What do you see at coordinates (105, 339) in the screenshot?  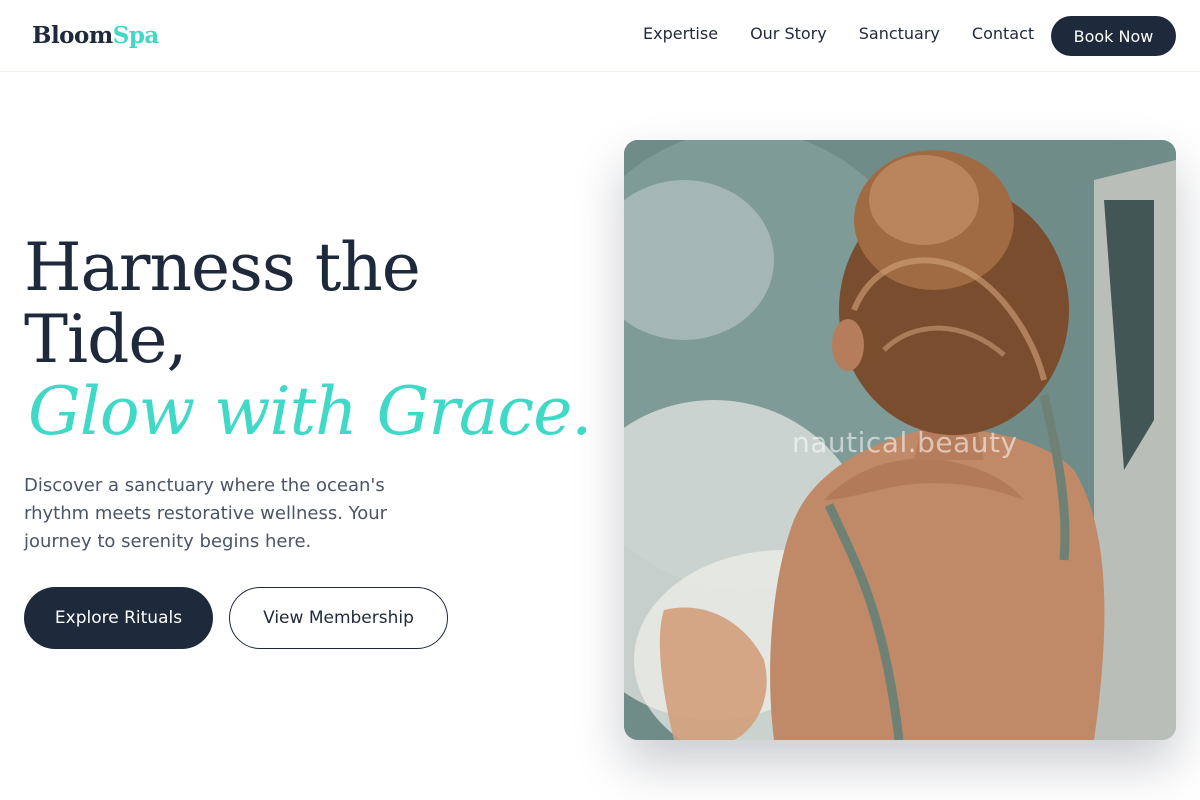 I see `hero-title-line-2: Tide,` at bounding box center [105, 339].